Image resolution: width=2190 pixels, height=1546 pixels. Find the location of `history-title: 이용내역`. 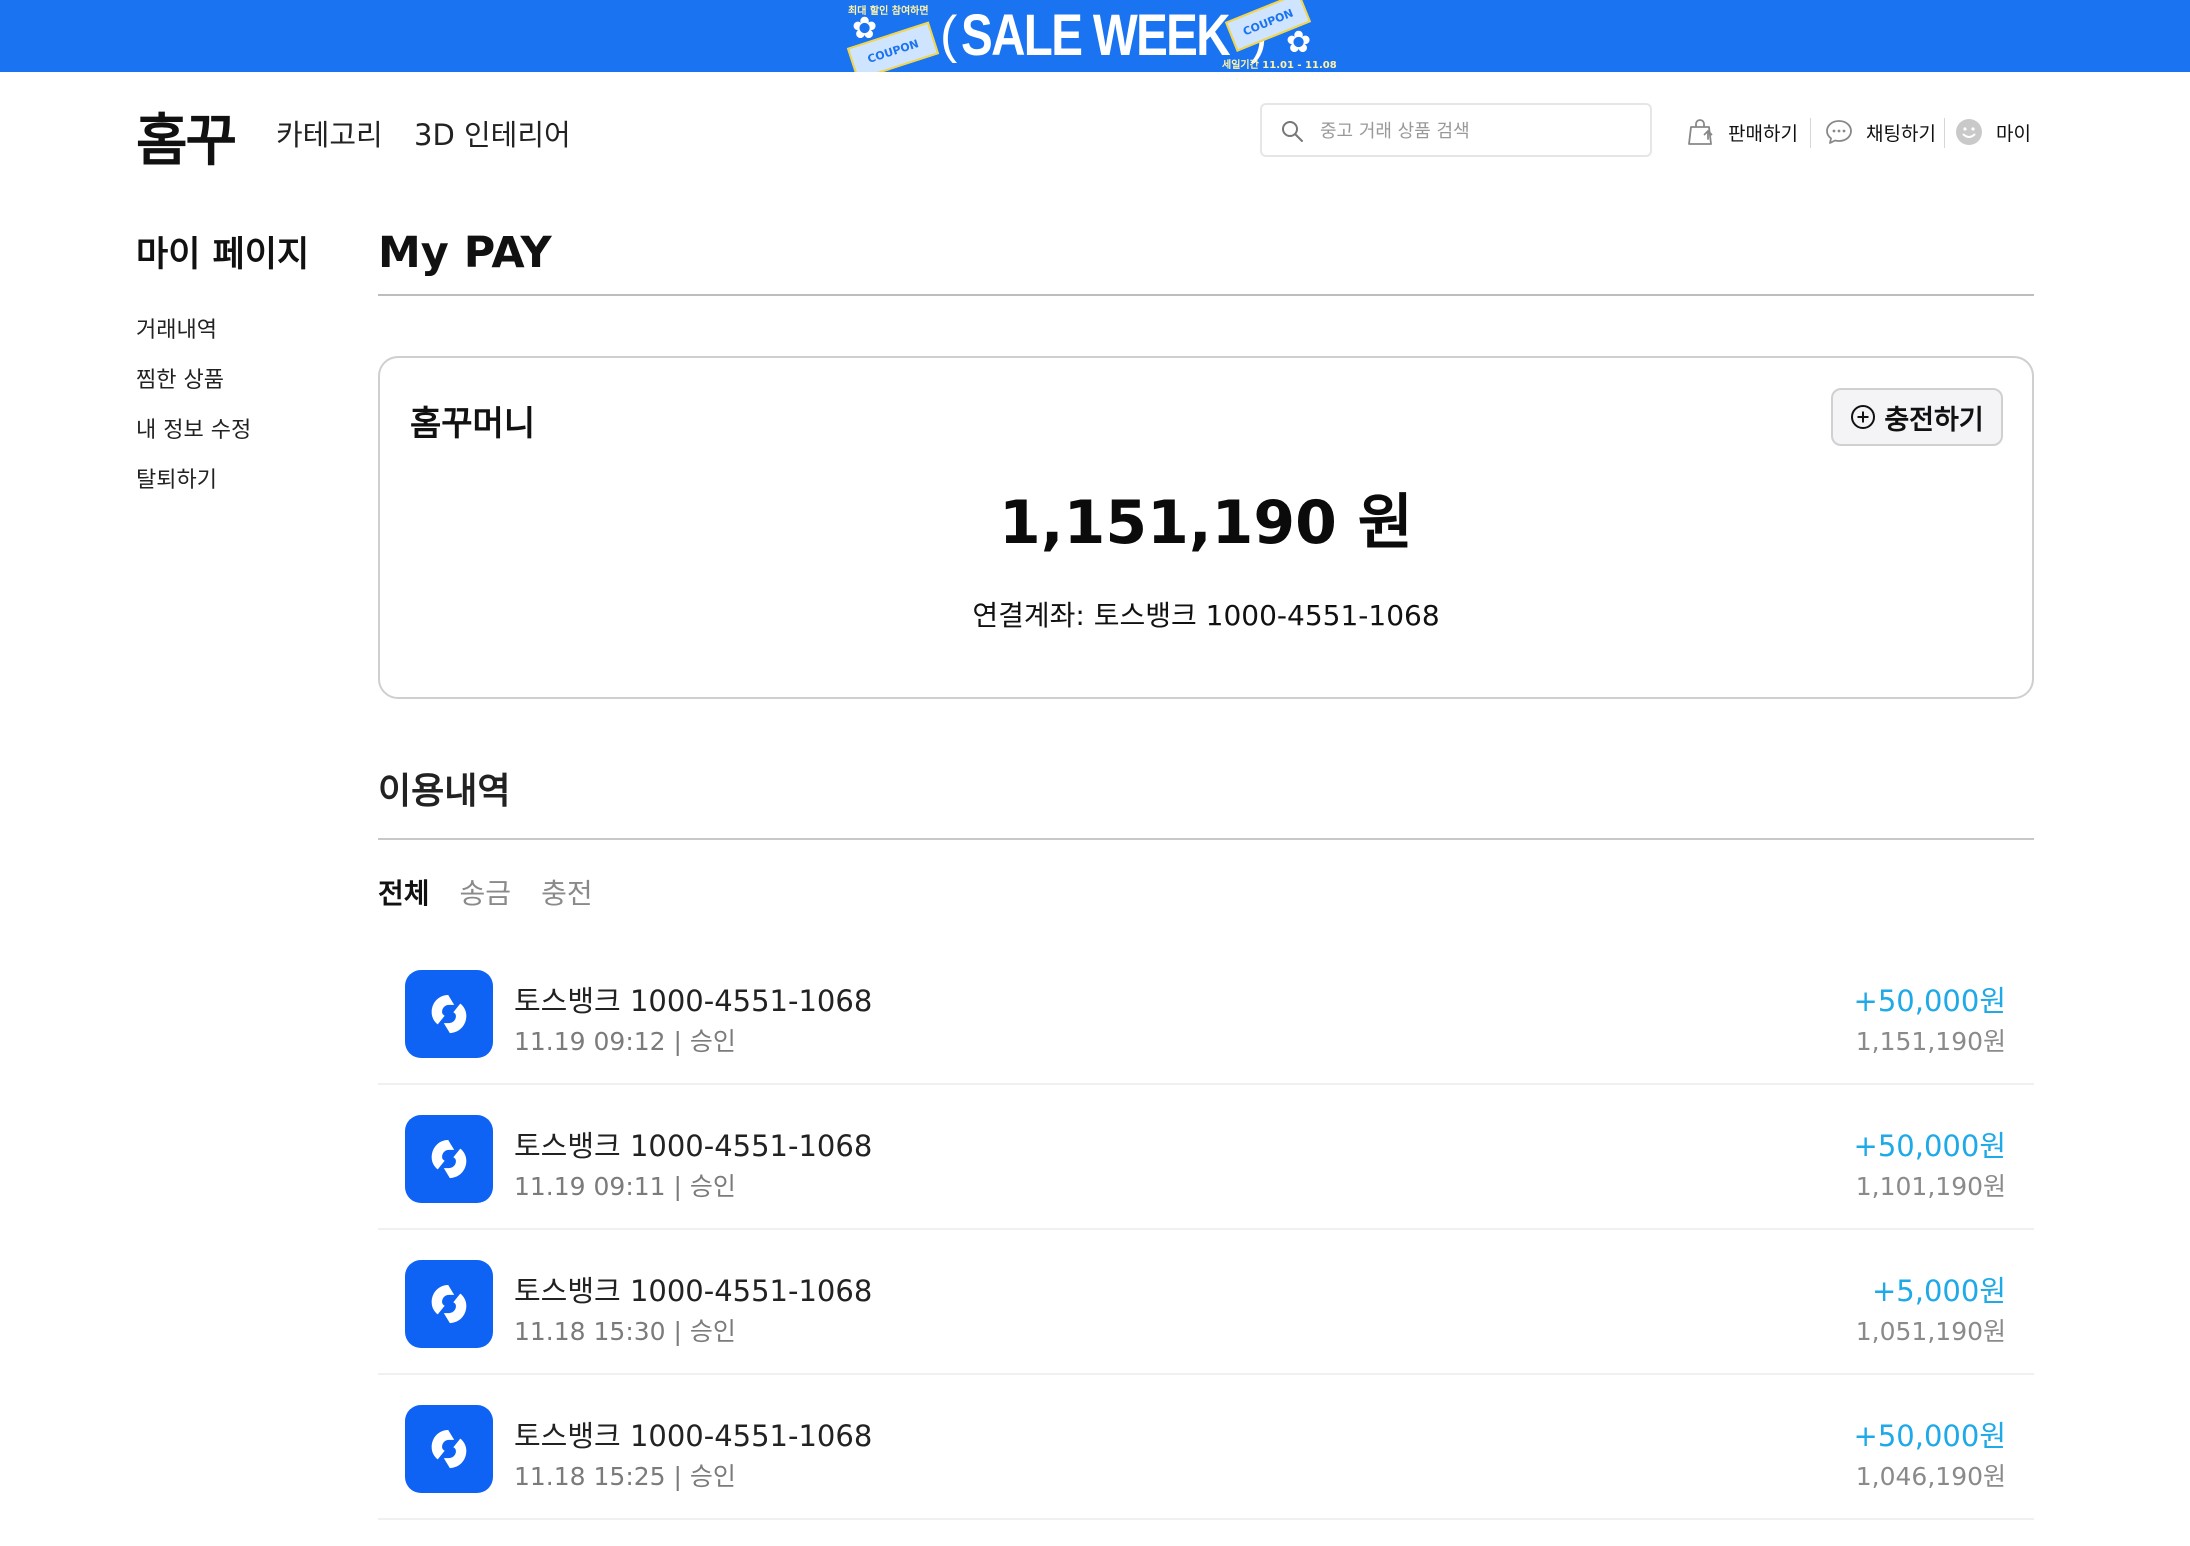

history-title: 이용내역 is located at coordinates (444, 791).